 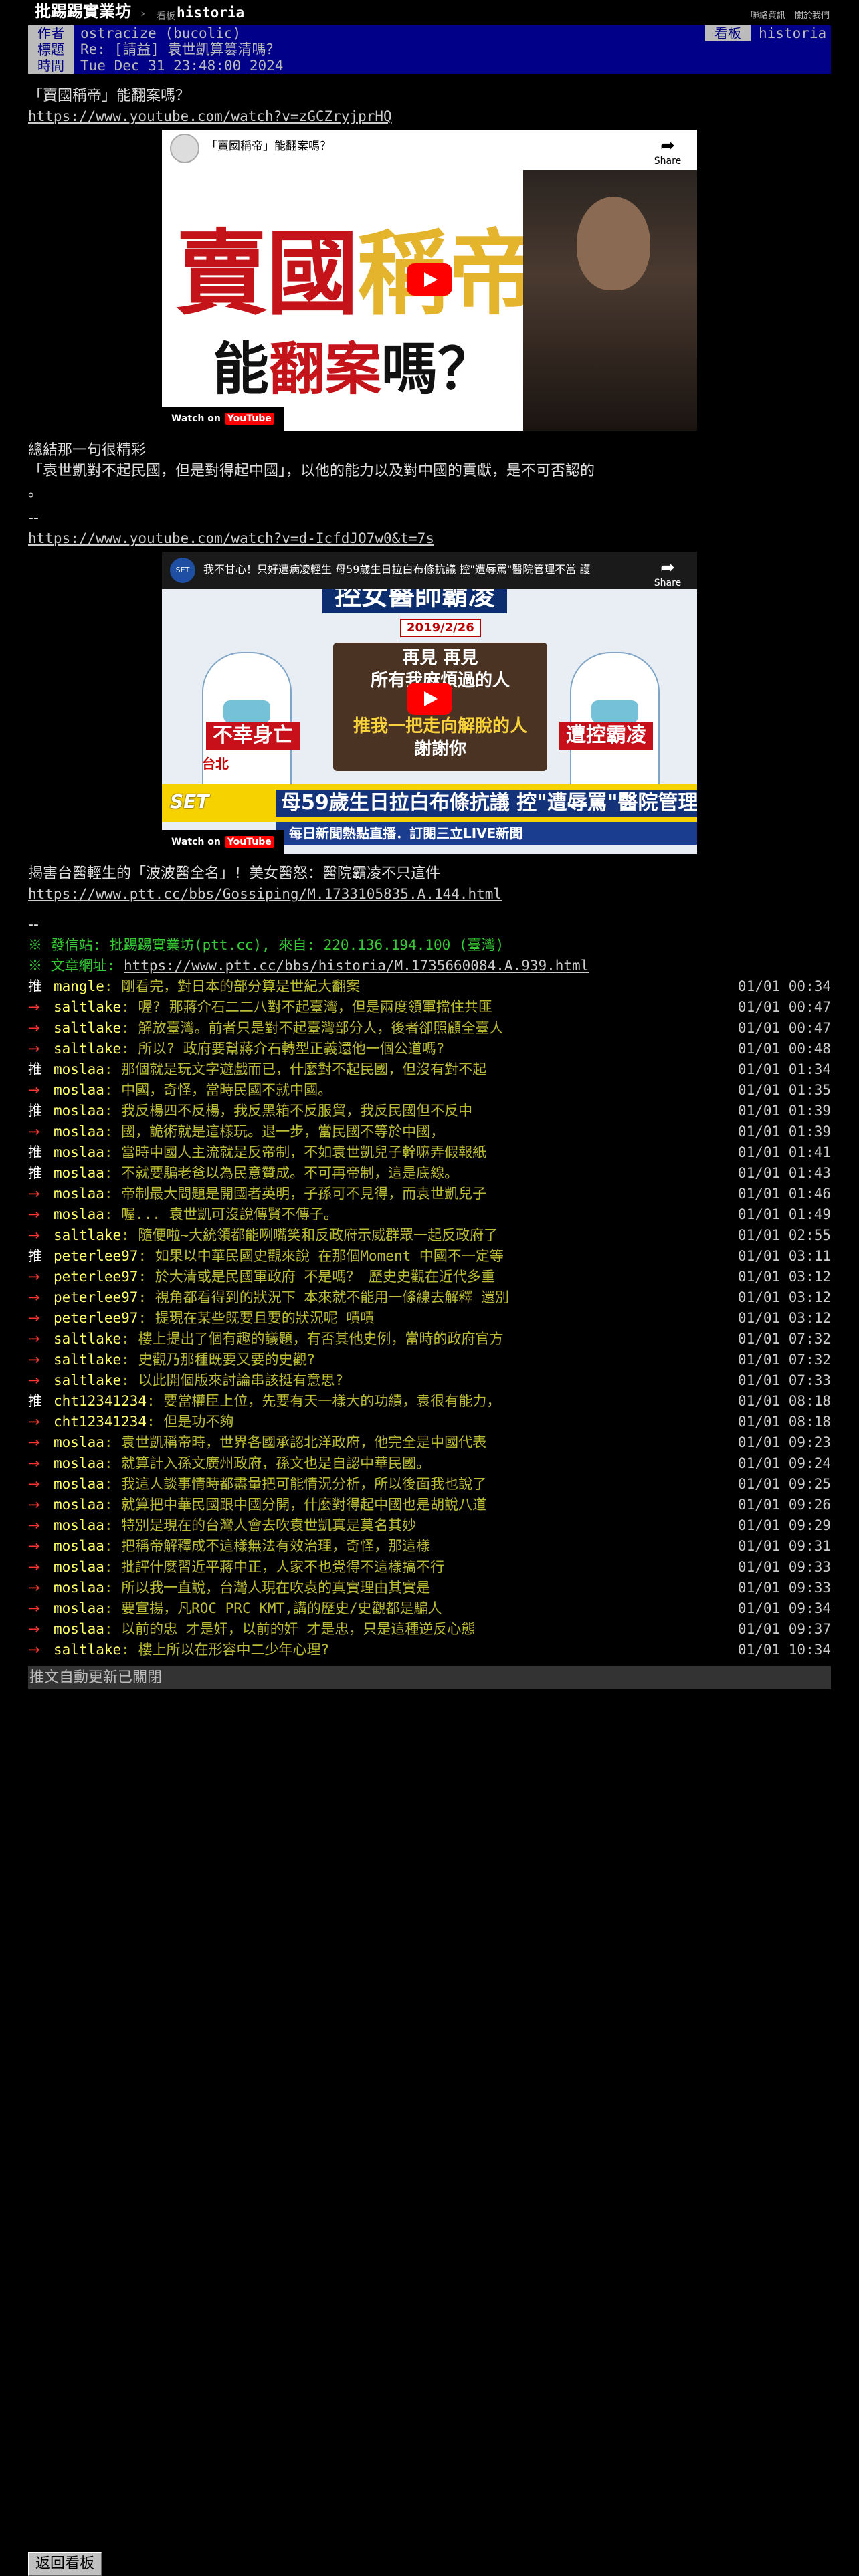 I want to click on push-content: : 解放臺灣。前者只是對不起臺灣部分人，後者卻照顧全臺人, so click(x=312, y=1028).